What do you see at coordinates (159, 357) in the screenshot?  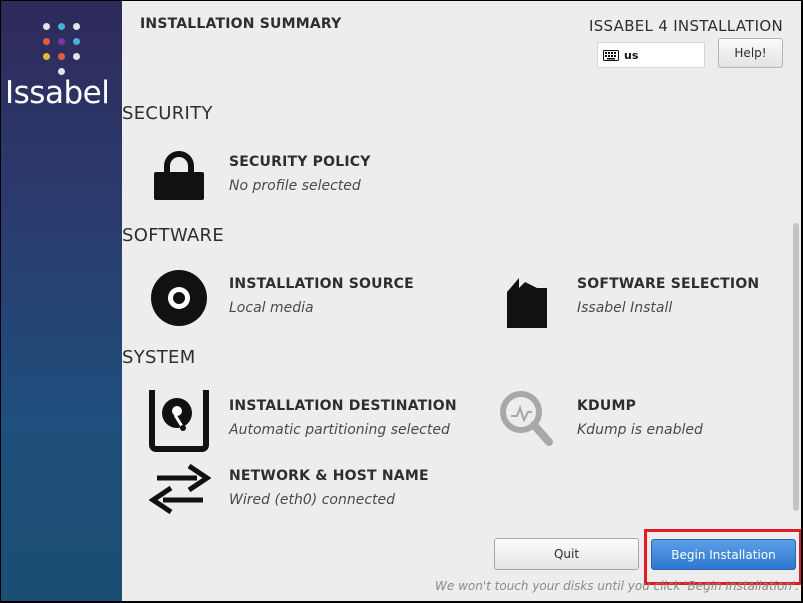 I see `section-title-system: SYSTEM` at bounding box center [159, 357].